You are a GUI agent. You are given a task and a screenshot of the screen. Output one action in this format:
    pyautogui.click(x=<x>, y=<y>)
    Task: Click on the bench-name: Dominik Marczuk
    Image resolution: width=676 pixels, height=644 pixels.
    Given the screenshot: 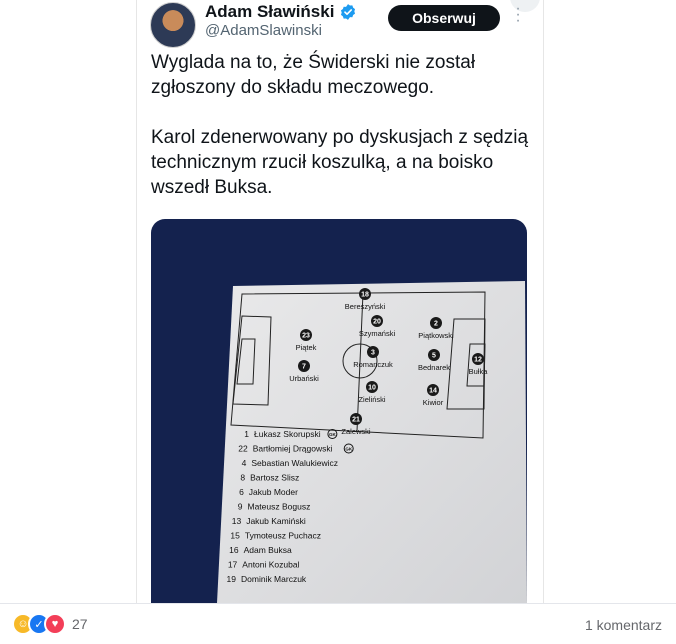 What is the action you would take?
    pyautogui.click(x=274, y=579)
    